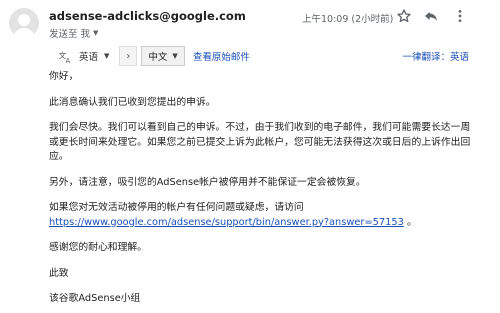 Image resolution: width=500 pixels, height=313 pixels. Describe the element at coordinates (70, 34) in the screenshot. I see `recipient-label: 发送至 我` at that location.